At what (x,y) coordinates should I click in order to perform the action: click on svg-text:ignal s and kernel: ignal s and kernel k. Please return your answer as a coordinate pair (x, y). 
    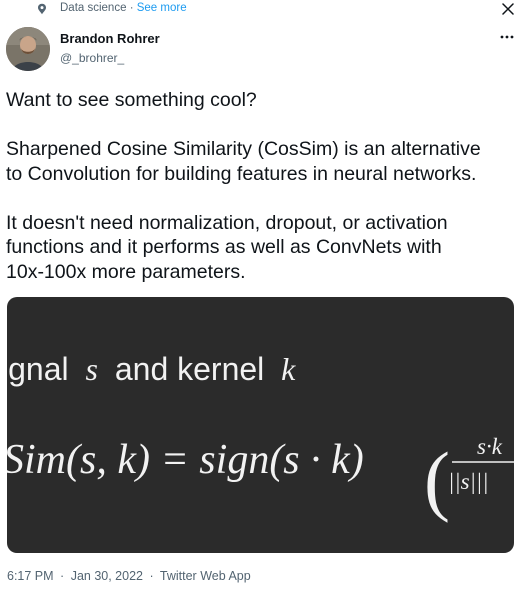
    Looking at the image, I should click on (151, 369).